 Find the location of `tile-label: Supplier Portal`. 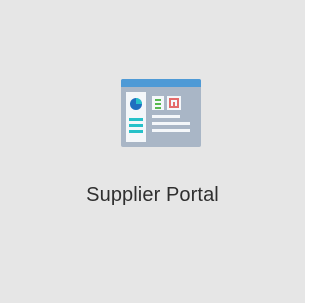

tile-label: Supplier Portal is located at coordinates (152, 195).